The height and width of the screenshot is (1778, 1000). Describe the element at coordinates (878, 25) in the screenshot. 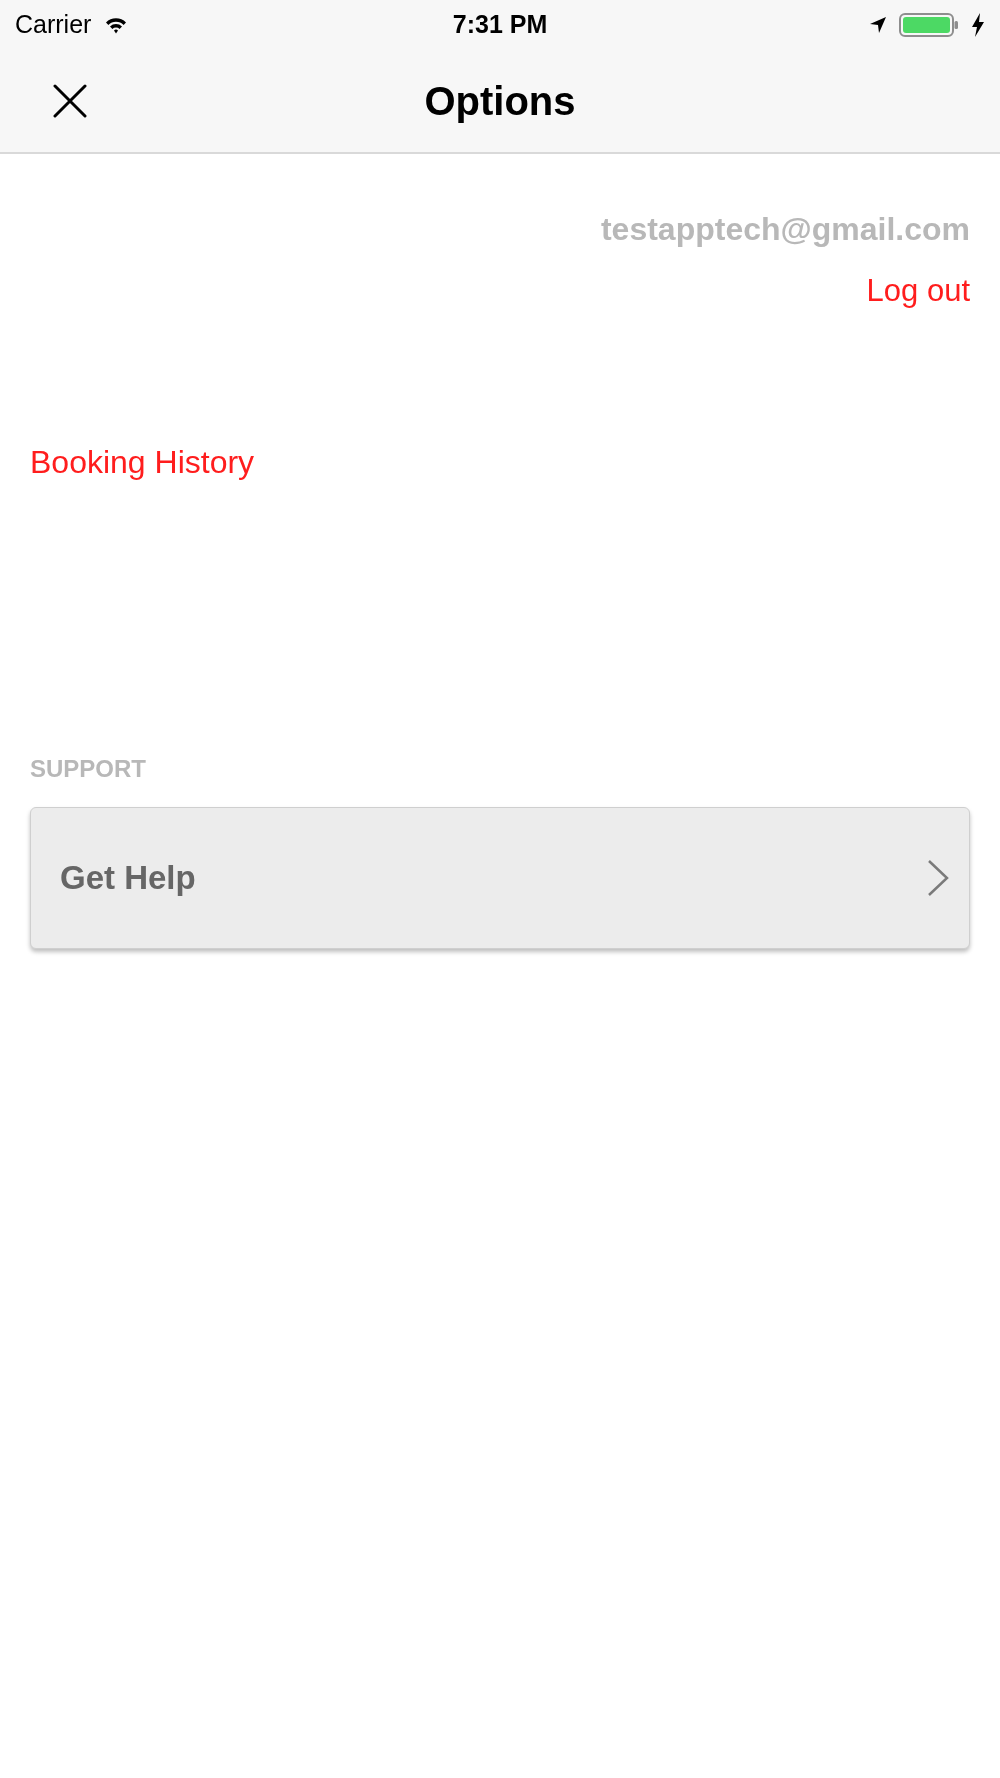

I see `location-arrow-icon` at that location.